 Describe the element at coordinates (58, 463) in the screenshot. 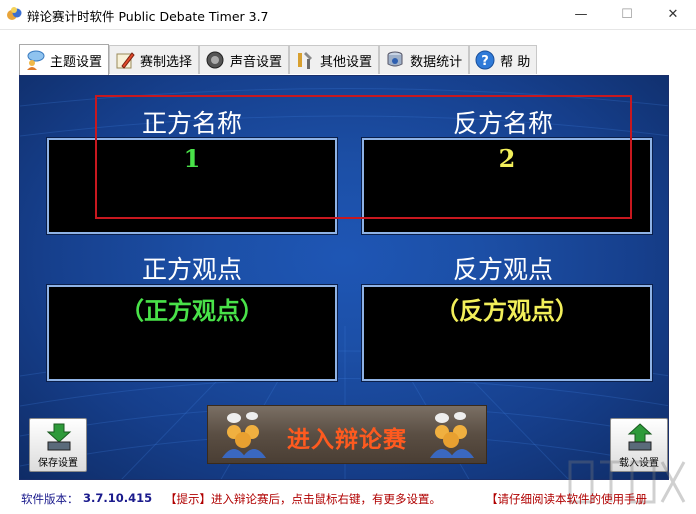

I see `save-settings-label: 保存设置` at that location.